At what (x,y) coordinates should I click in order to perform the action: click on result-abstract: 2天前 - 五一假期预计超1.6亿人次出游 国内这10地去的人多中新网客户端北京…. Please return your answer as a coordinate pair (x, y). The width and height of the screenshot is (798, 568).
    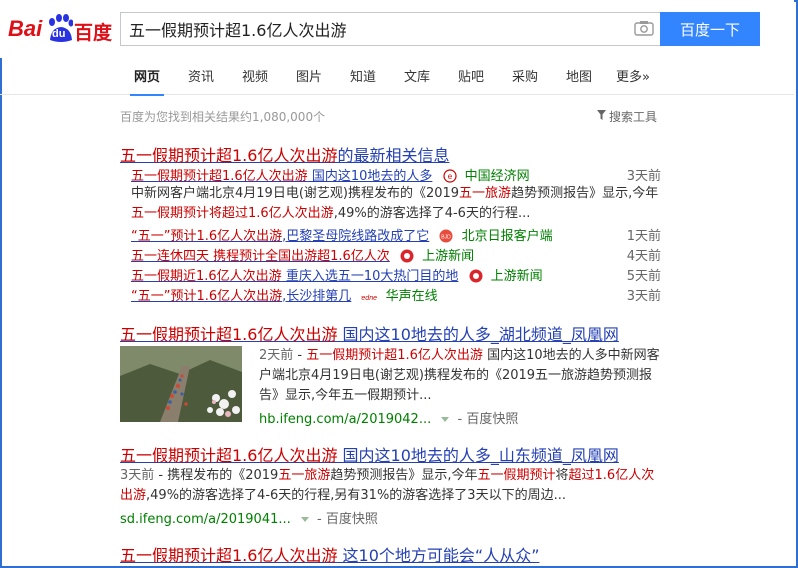
    Looking at the image, I should click on (459, 375).